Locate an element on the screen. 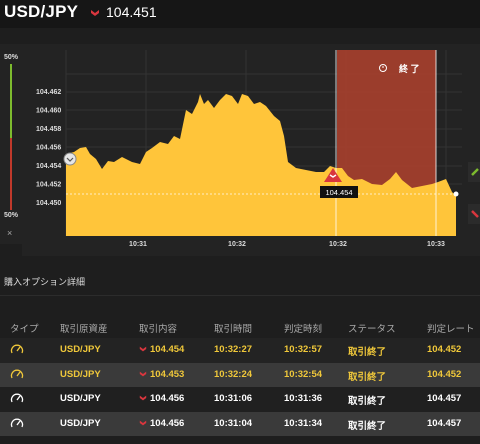 The height and width of the screenshot is (444, 480). header-type: タイプ is located at coordinates (24, 329).